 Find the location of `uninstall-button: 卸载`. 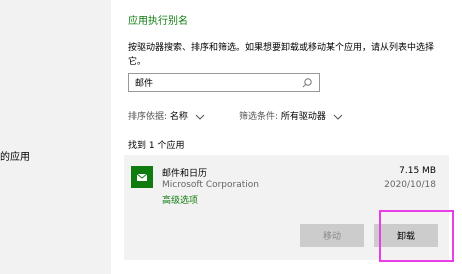

uninstall-button: 卸载 is located at coordinates (406, 235).